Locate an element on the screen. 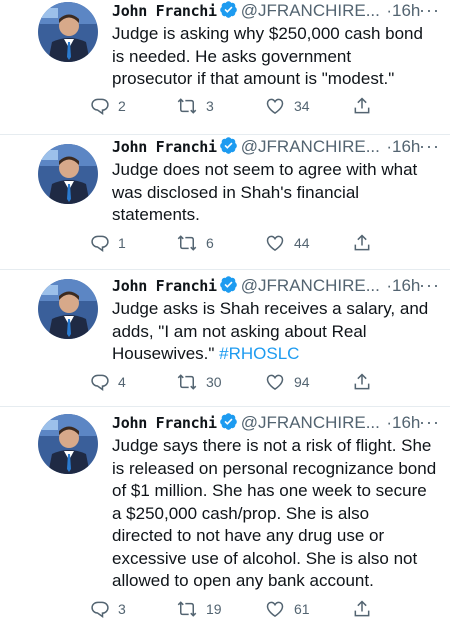  tweet-actions: 4 30 94 is located at coordinates (265, 382).